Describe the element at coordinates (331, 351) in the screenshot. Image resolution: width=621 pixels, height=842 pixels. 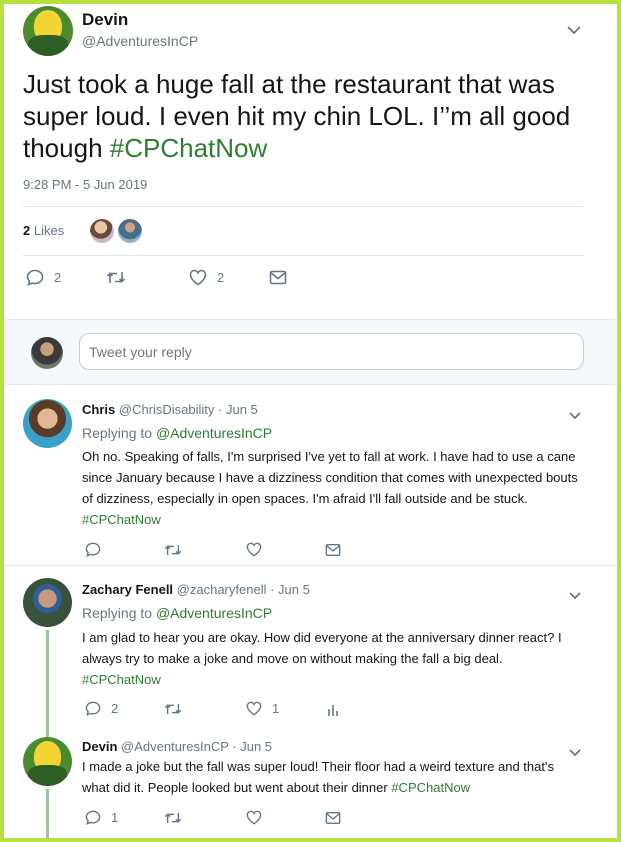
I see `reply-input` at that location.